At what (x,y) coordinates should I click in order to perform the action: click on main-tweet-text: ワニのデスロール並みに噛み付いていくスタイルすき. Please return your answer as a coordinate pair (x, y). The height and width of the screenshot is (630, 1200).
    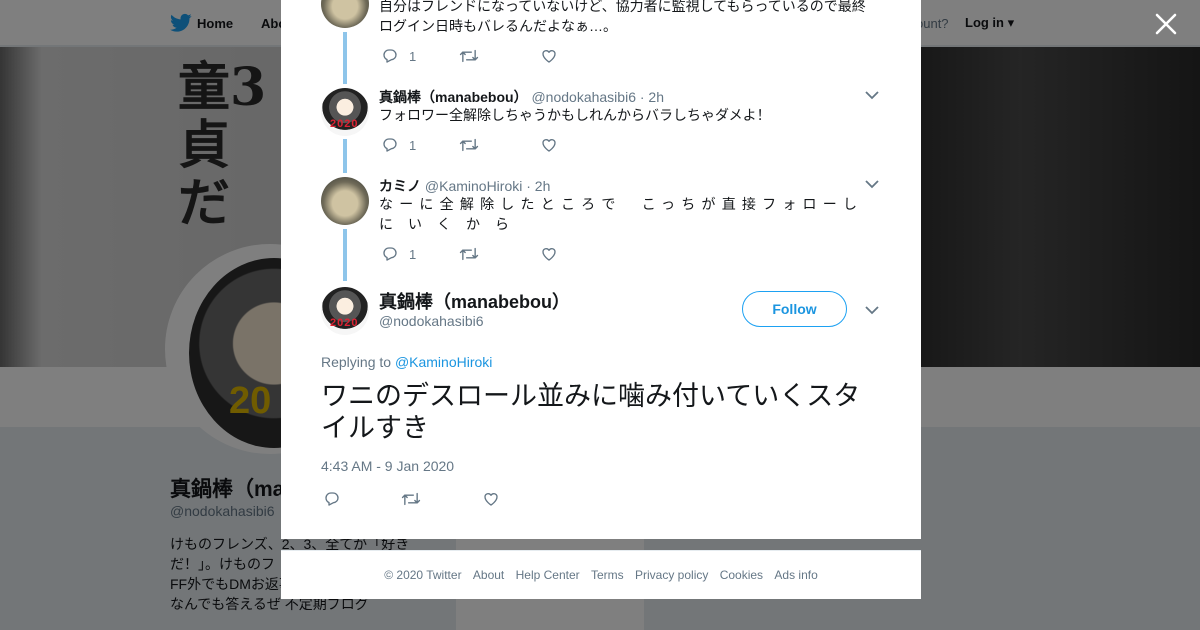
    Looking at the image, I should click on (591, 412).